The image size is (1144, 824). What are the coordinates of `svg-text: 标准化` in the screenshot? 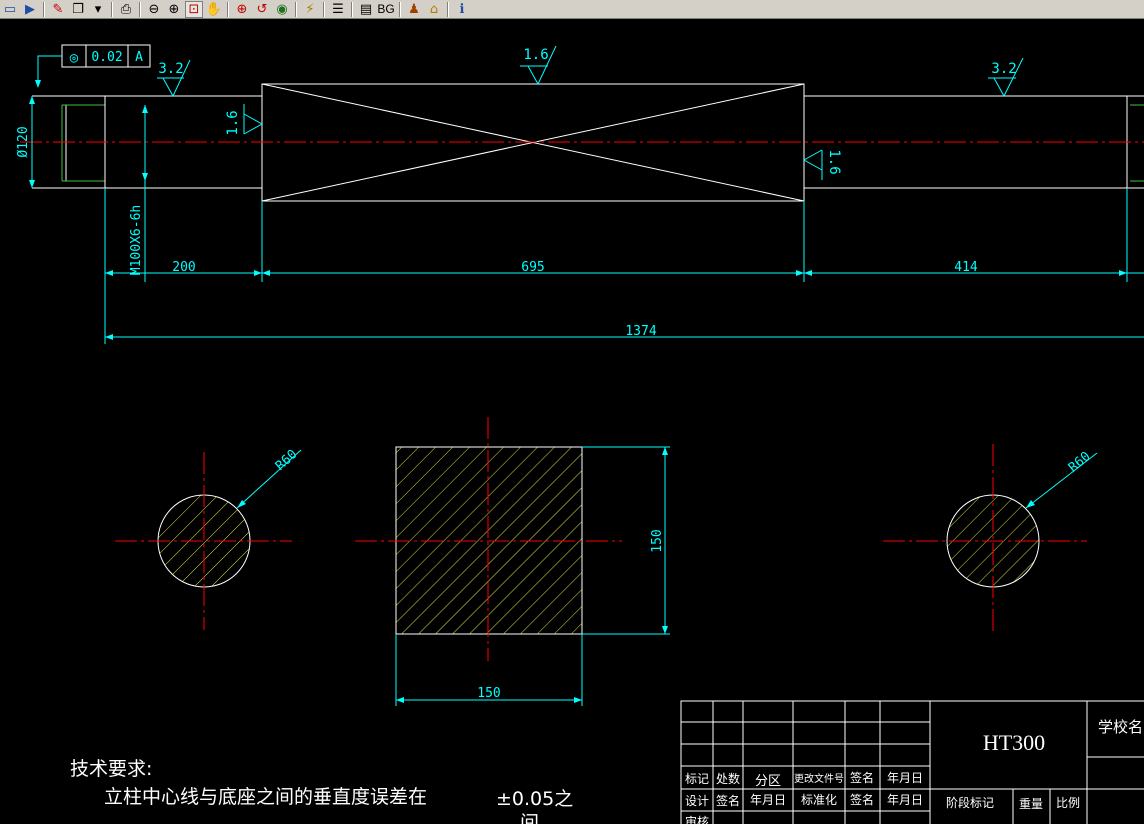 It's located at (819, 800).